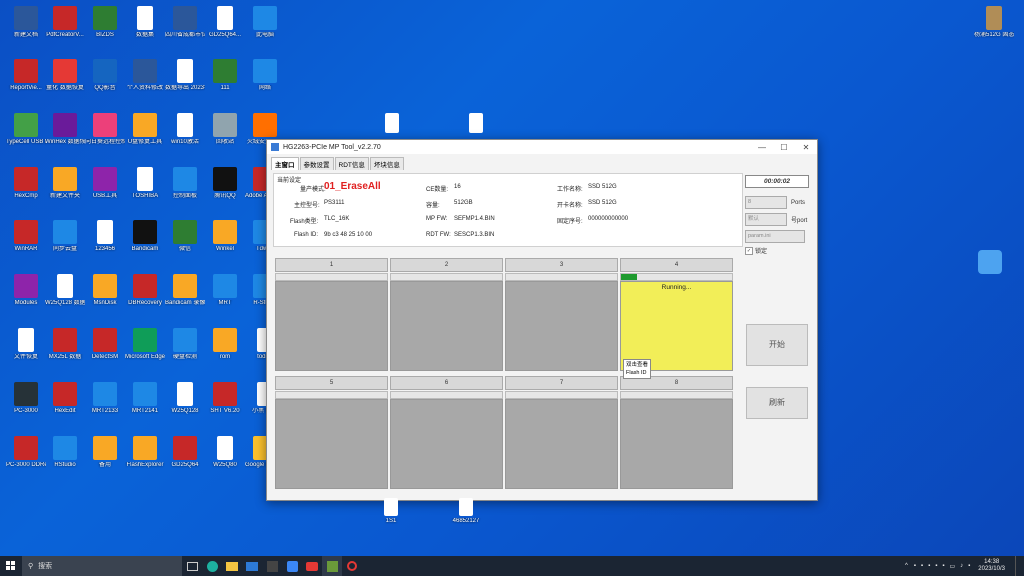 The width and height of the screenshot is (1024, 576). I want to click on desktop-icon: TypeCell USB Editor, so click(26, 129).